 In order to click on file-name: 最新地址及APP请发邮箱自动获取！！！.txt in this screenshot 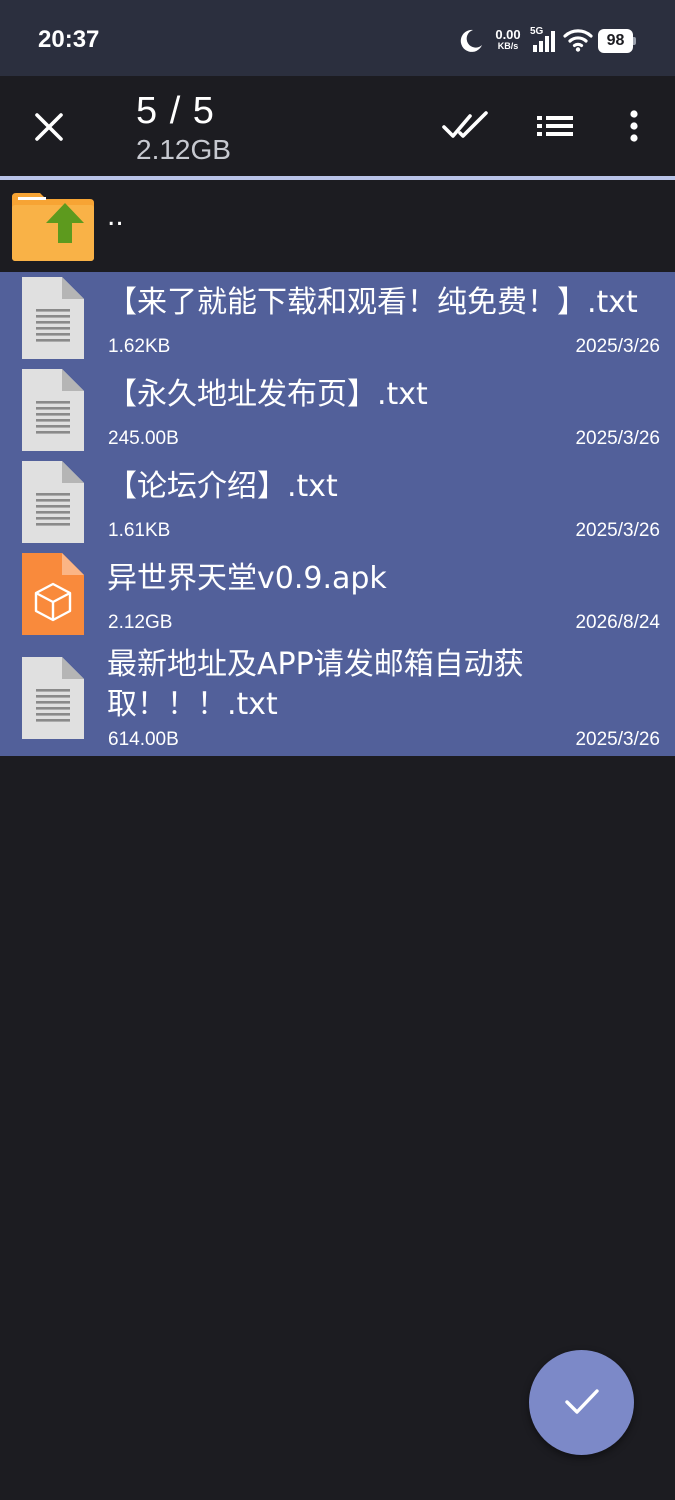, I will do `click(315, 684)`.